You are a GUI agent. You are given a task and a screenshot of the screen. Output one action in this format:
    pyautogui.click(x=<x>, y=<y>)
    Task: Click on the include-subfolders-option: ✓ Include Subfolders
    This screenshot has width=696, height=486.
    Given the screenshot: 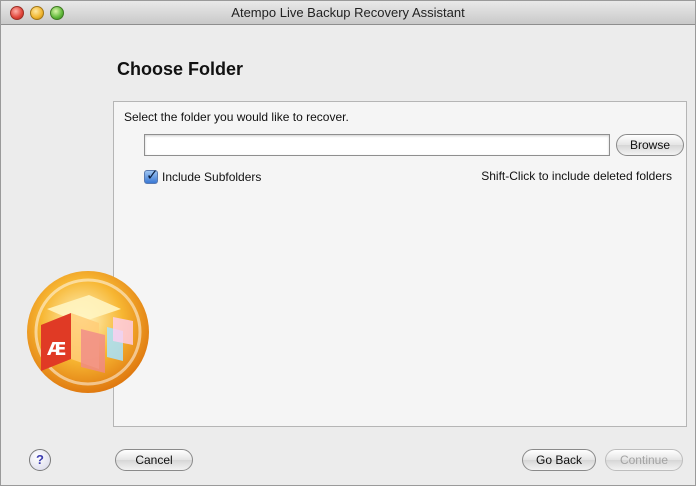 What is the action you would take?
    pyautogui.click(x=203, y=175)
    